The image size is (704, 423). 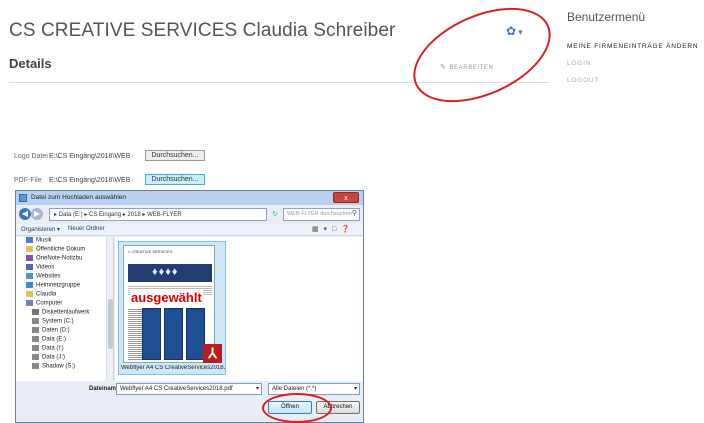 What do you see at coordinates (354, 213) in the screenshot?
I see `search-icon: ⚲` at bounding box center [354, 213].